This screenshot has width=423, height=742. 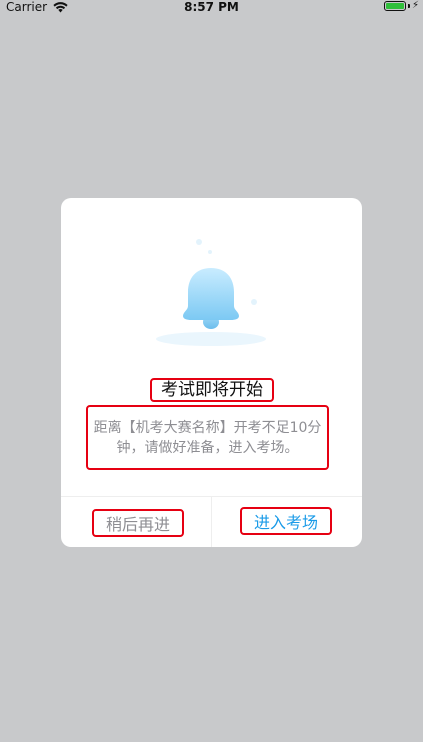 I want to click on charging-bolt-icon: ⚡, so click(x=415, y=5).